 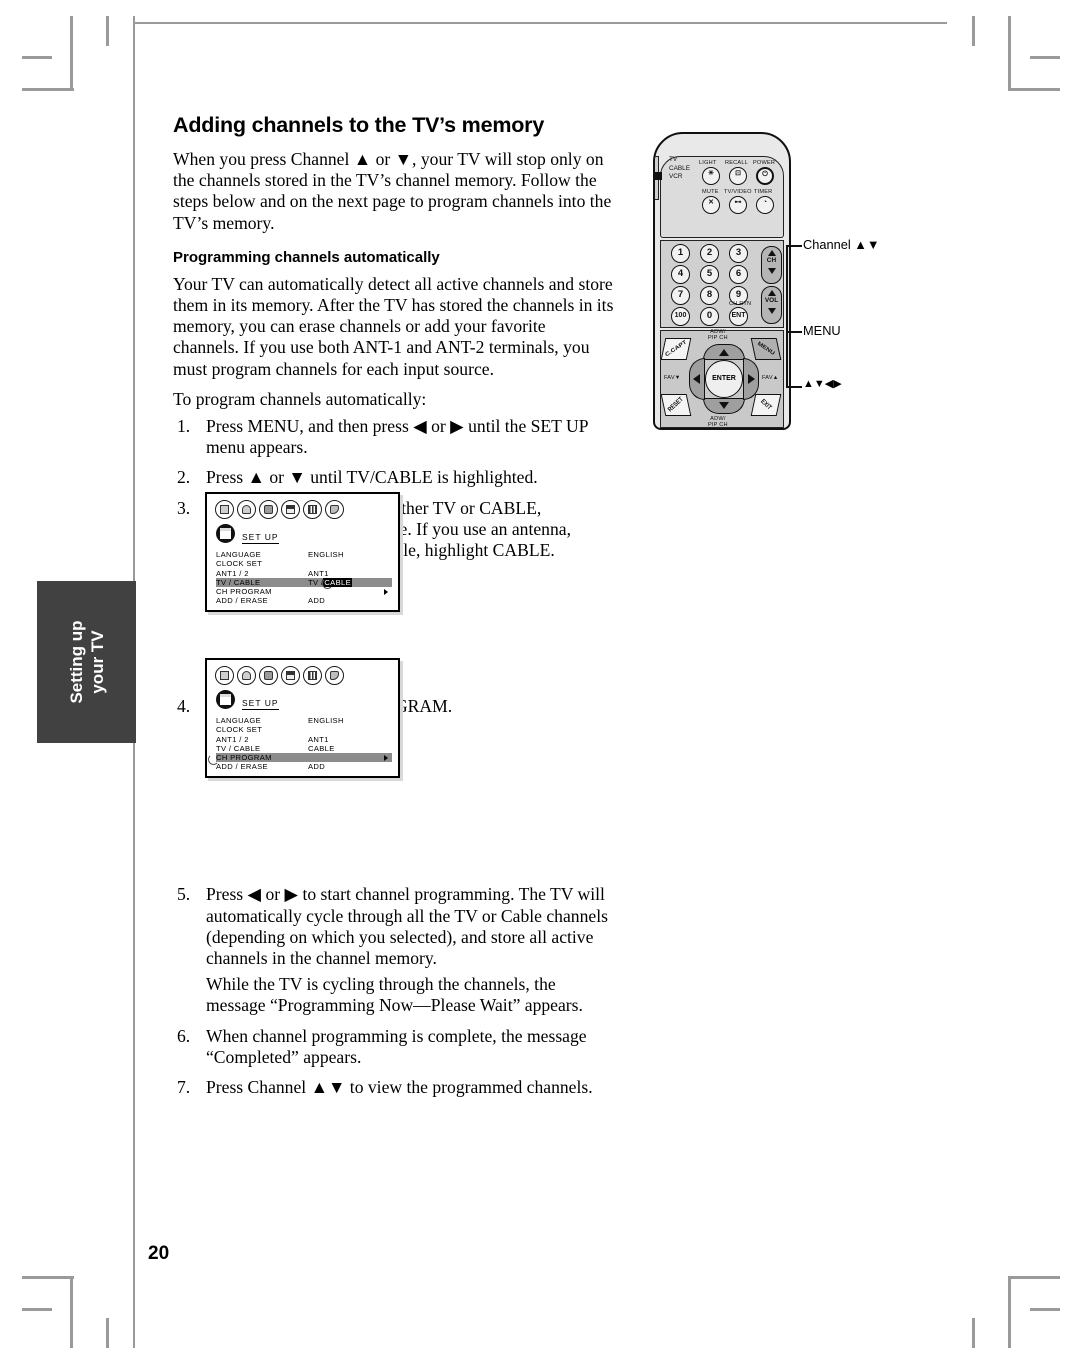 I want to click on crop-mark-top-left-bleed, so click(x=107, y=31).